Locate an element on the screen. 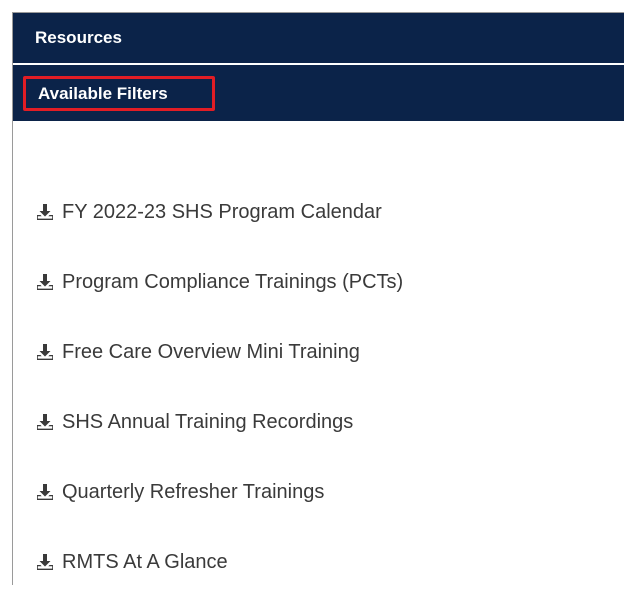  resource-link-label: Free Care Overview Mini Training is located at coordinates (211, 351).